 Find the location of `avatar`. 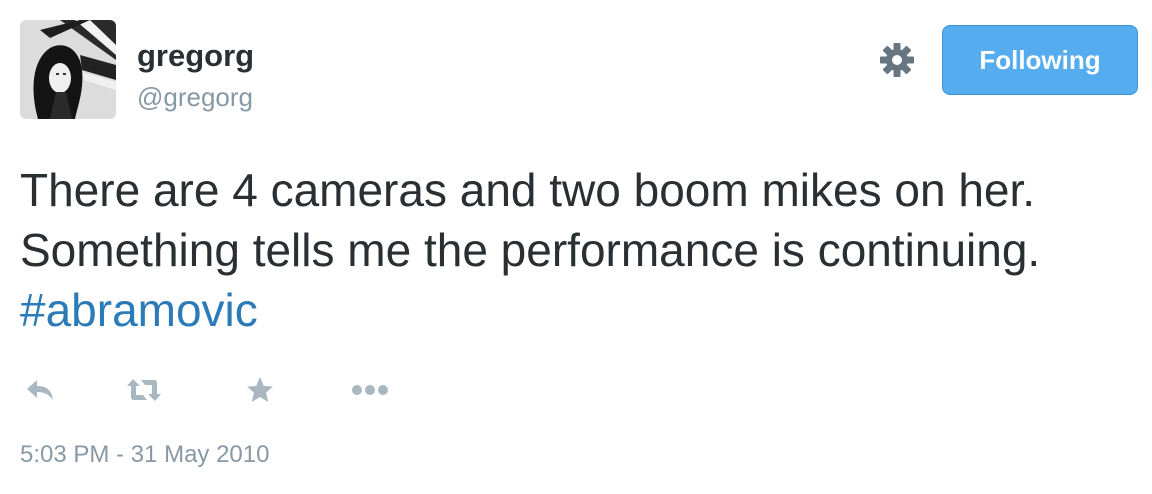

avatar is located at coordinates (68, 69).